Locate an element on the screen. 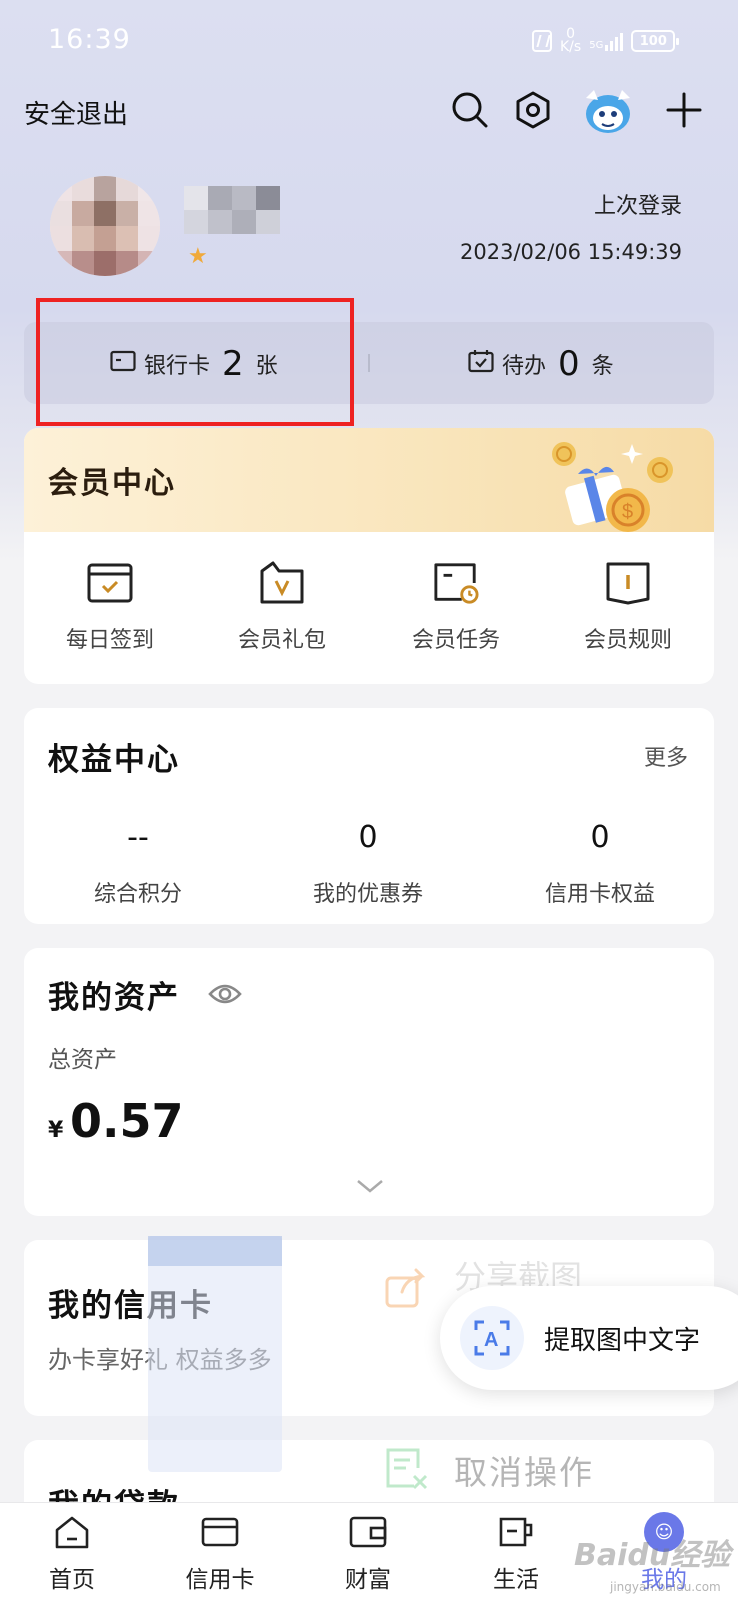 The image size is (738, 1600). coffee-cup-icon is located at coordinates (516, 1532).